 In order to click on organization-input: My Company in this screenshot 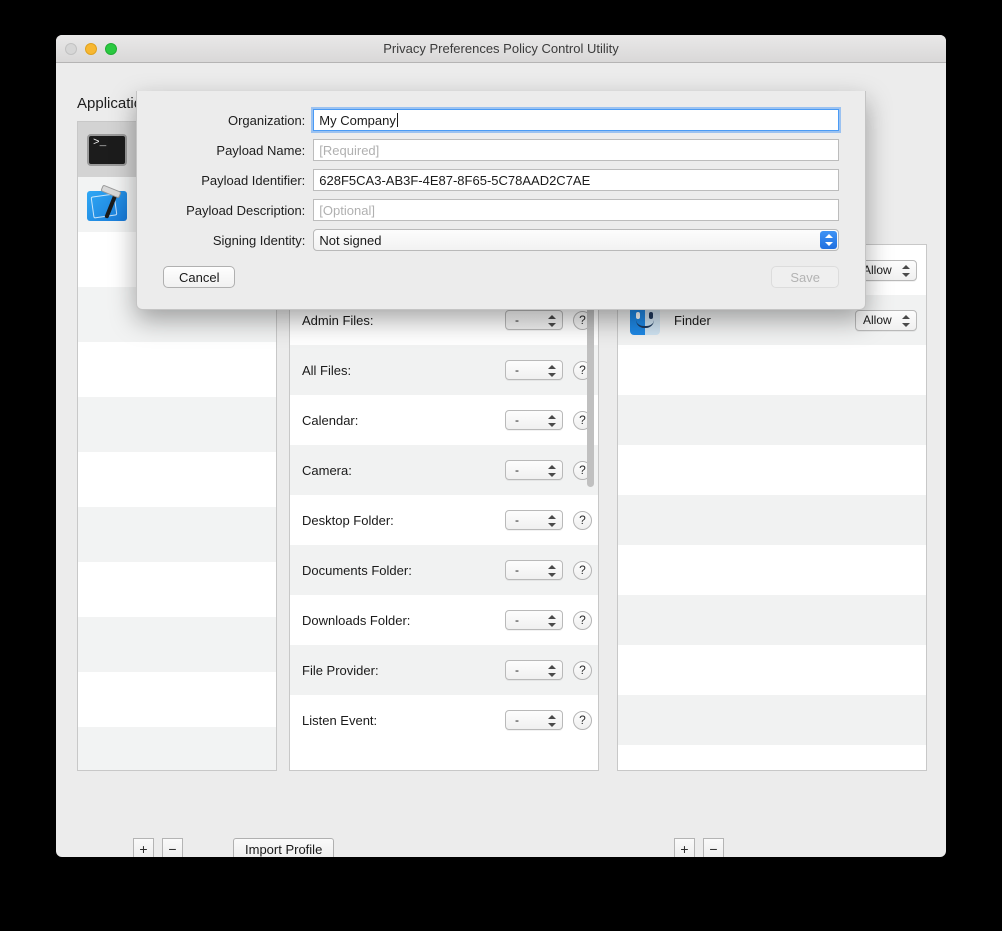, I will do `click(576, 120)`.